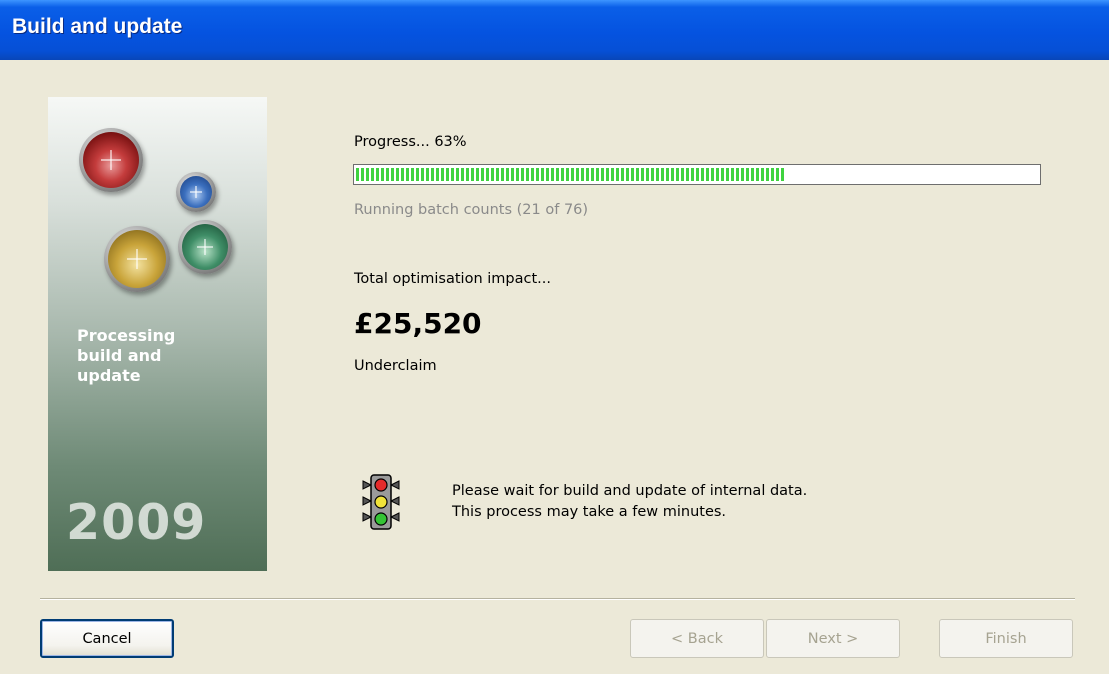  Describe the element at coordinates (126, 355) in the screenshot. I see `banner-caption: Processing build and update` at that location.